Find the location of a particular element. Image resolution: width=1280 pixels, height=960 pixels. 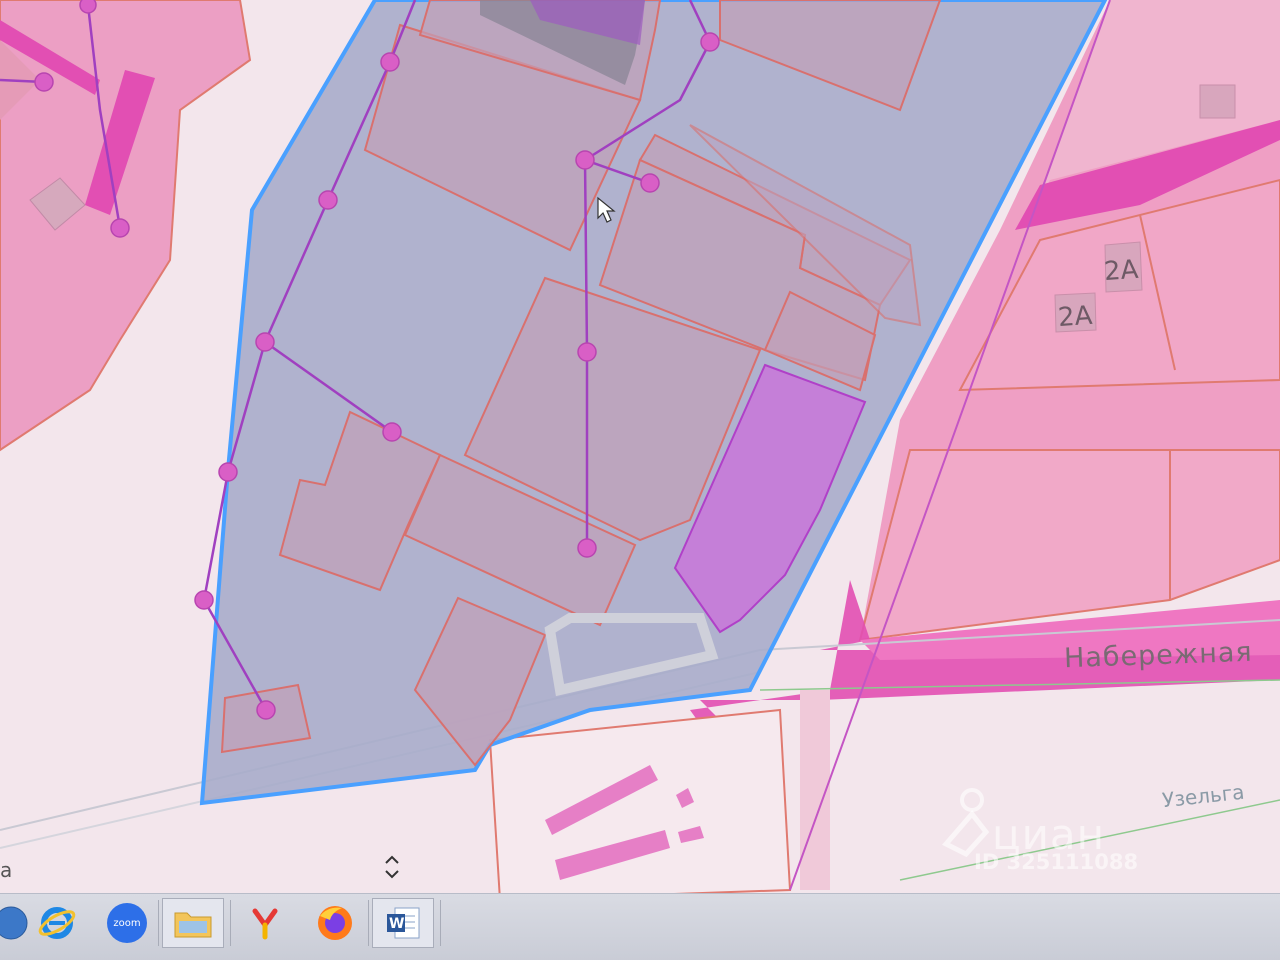

firefox-icon is located at coordinates (335, 923).